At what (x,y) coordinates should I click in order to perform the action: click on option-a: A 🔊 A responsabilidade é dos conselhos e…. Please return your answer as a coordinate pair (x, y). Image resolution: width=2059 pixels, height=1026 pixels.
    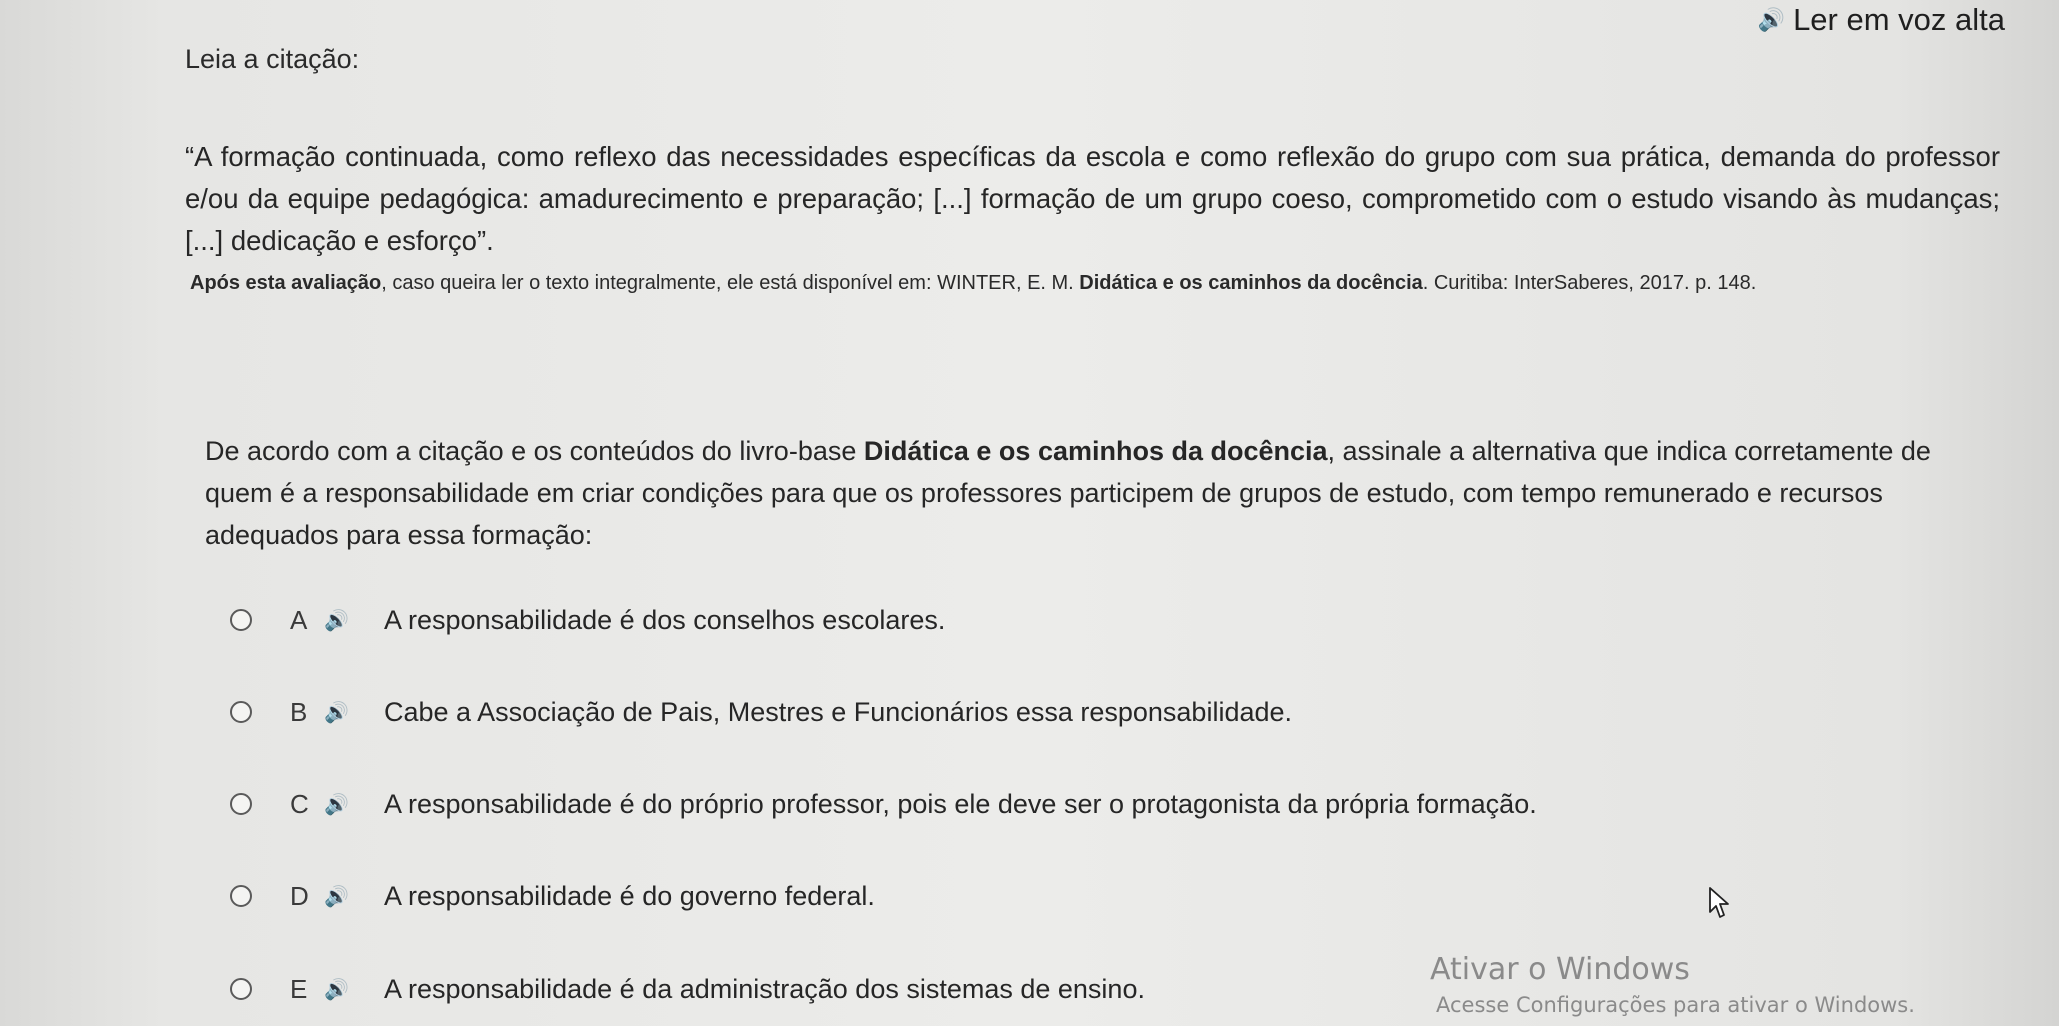
    Looking at the image, I should click on (587, 620).